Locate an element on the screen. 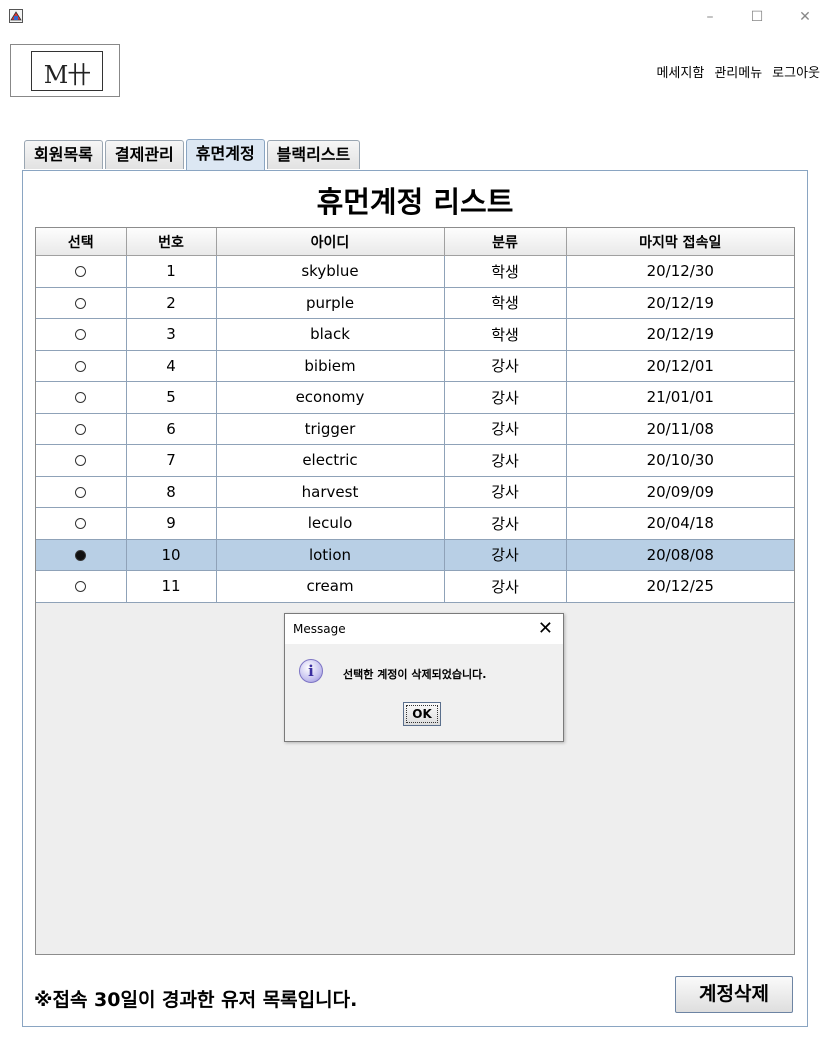 This screenshot has width=832, height=1050. tab-dormant: 휴면계정 is located at coordinates (225, 154).